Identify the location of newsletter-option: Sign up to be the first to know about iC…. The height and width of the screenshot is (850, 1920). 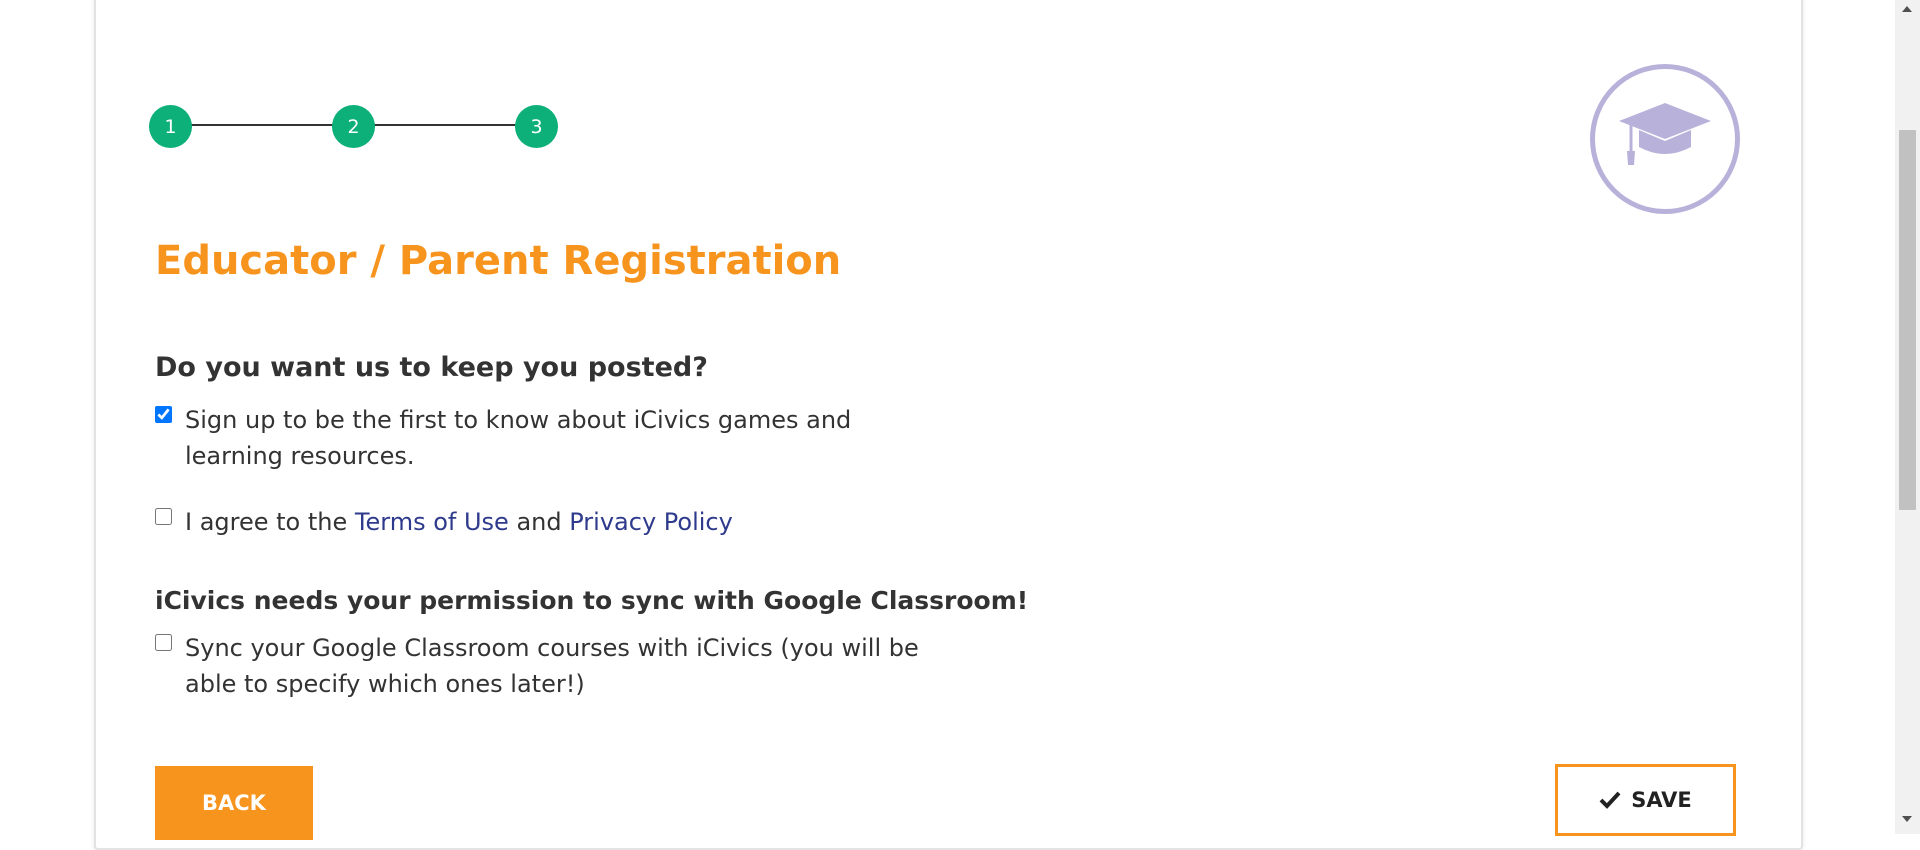
(550, 438).